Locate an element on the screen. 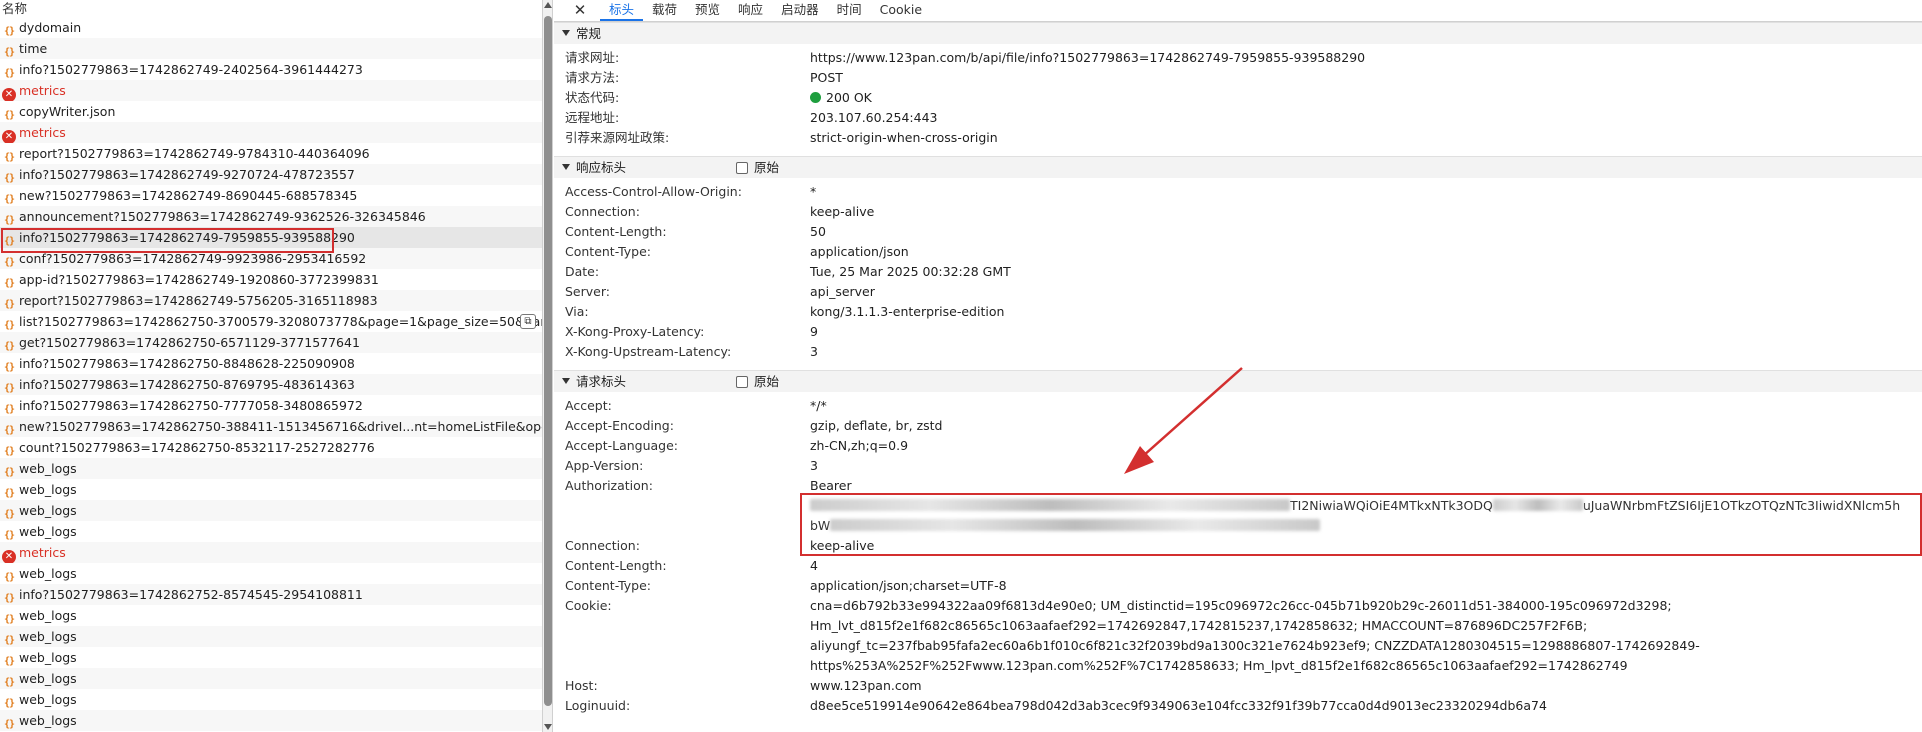 Image resolution: width=1922 pixels, height=732 pixels. header-value: * is located at coordinates (1366, 192).